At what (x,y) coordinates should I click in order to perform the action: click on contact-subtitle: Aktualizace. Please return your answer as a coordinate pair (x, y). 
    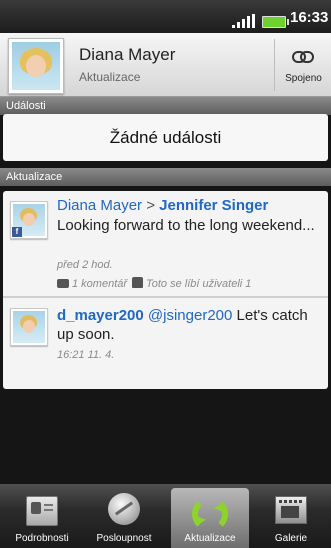
    Looking at the image, I should click on (110, 77).